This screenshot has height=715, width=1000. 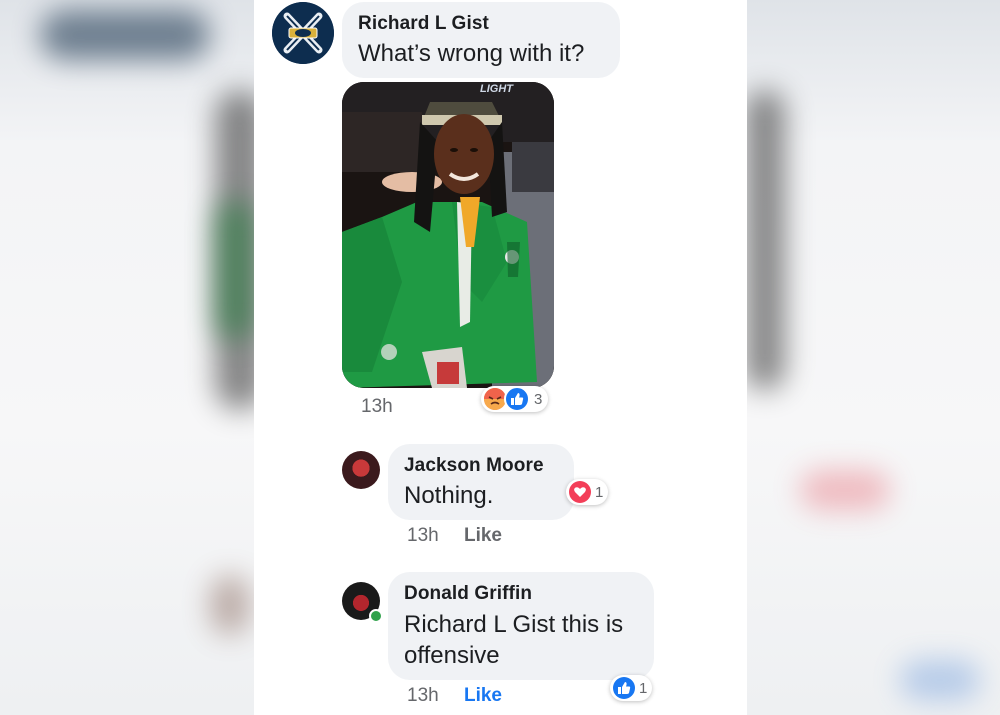 I want to click on comment-text: Richard L Gist this is offensive, so click(x=514, y=640).